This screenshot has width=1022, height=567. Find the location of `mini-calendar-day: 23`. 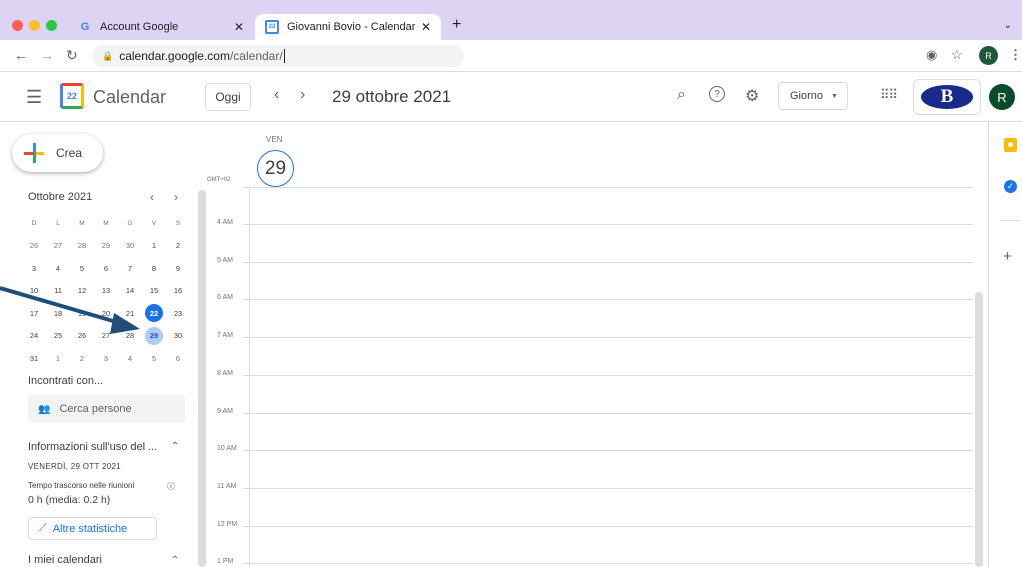

mini-calendar-day: 23 is located at coordinates (178, 313).